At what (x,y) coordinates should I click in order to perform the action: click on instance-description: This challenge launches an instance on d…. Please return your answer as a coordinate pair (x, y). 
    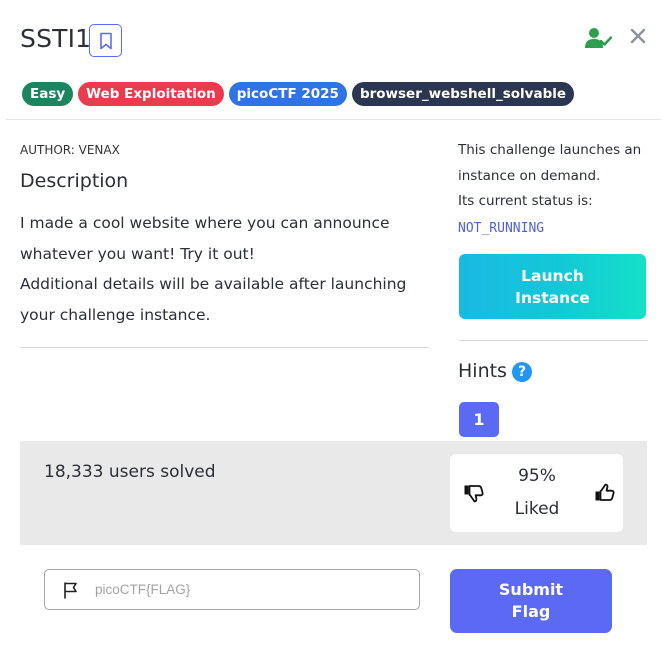
    Looking at the image, I should click on (550, 163).